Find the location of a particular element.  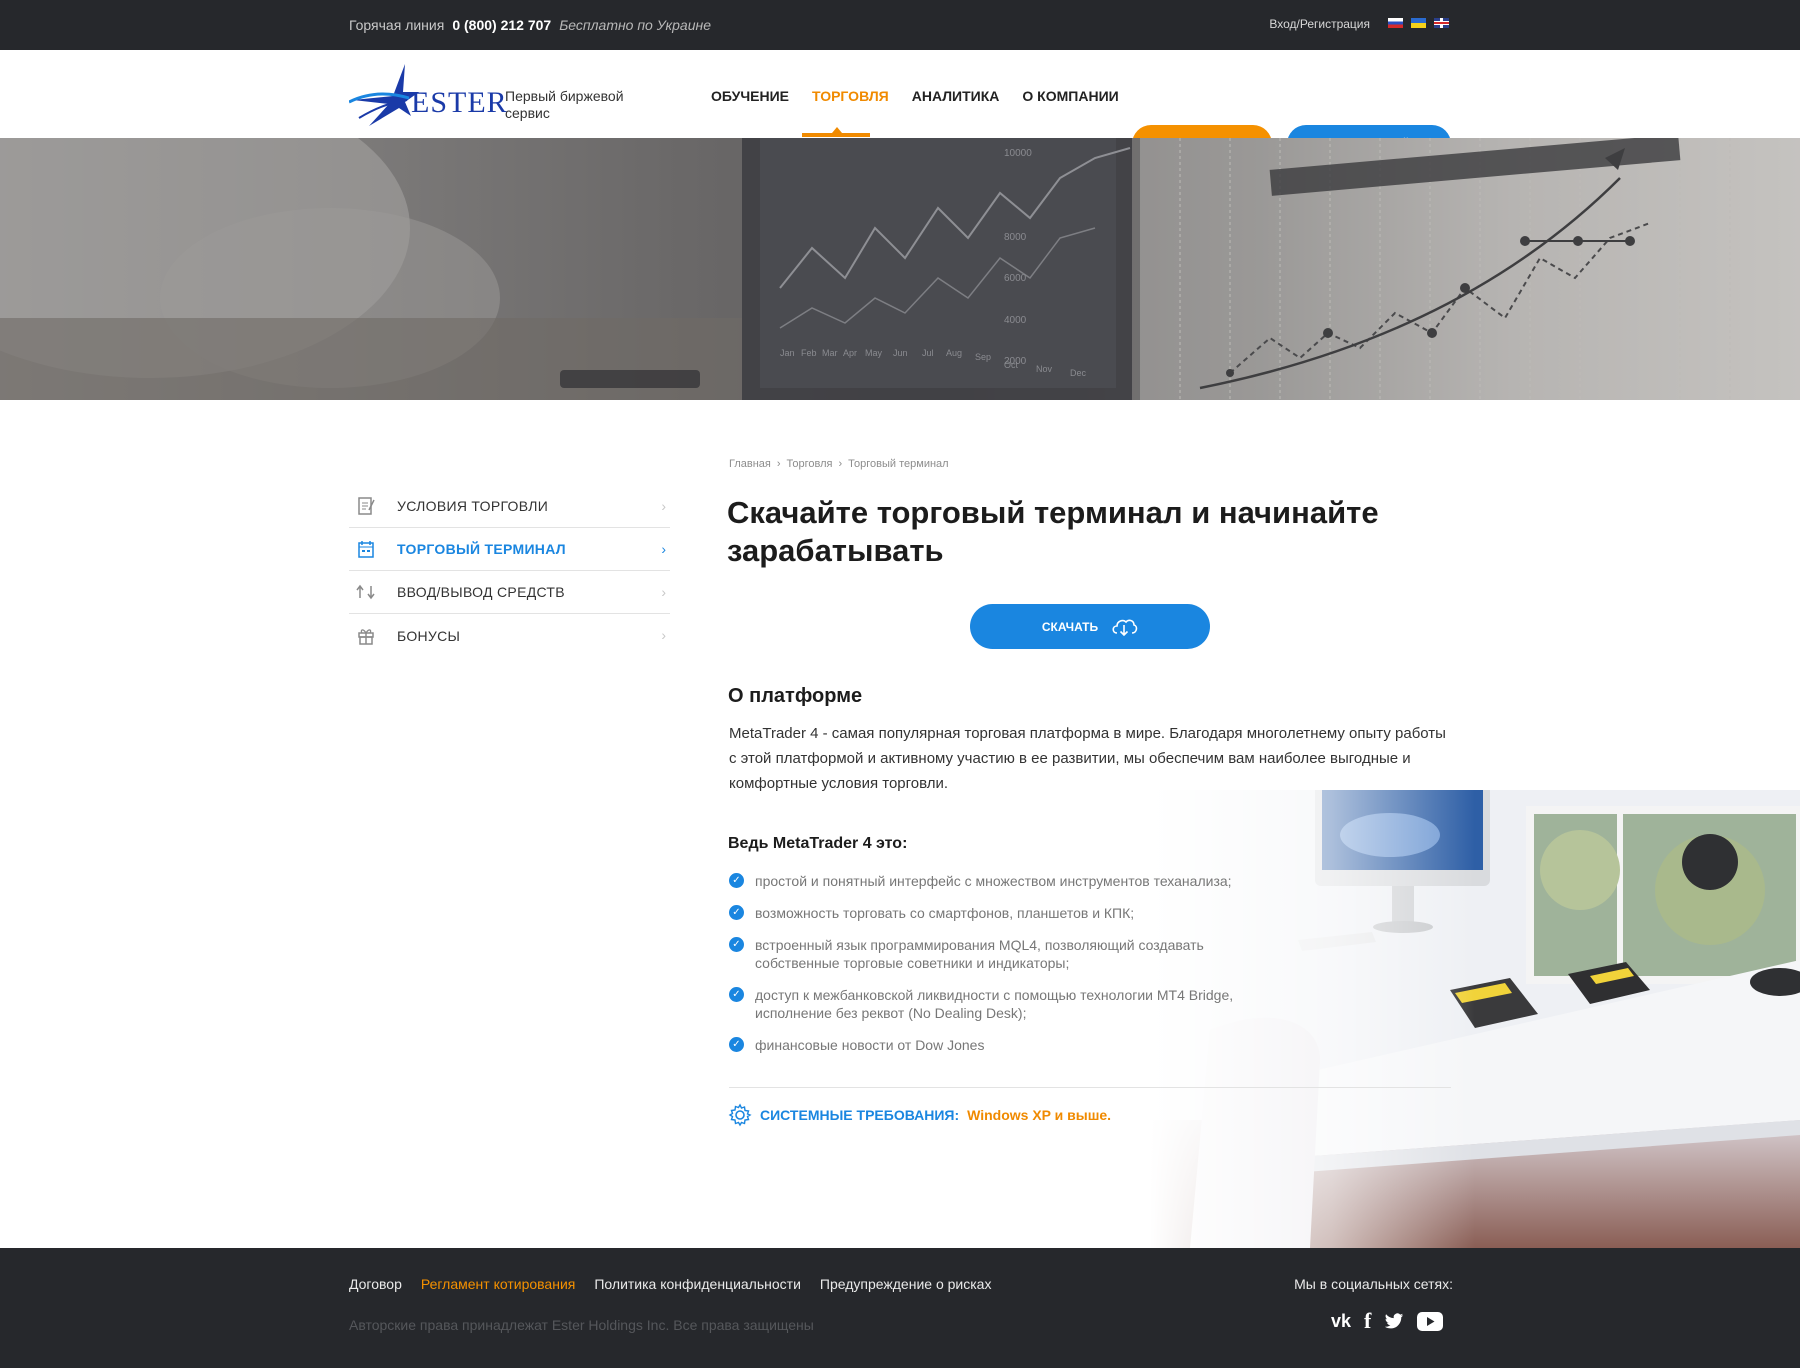

hotline-free-note: Бесплатно по Украине is located at coordinates (635, 25).